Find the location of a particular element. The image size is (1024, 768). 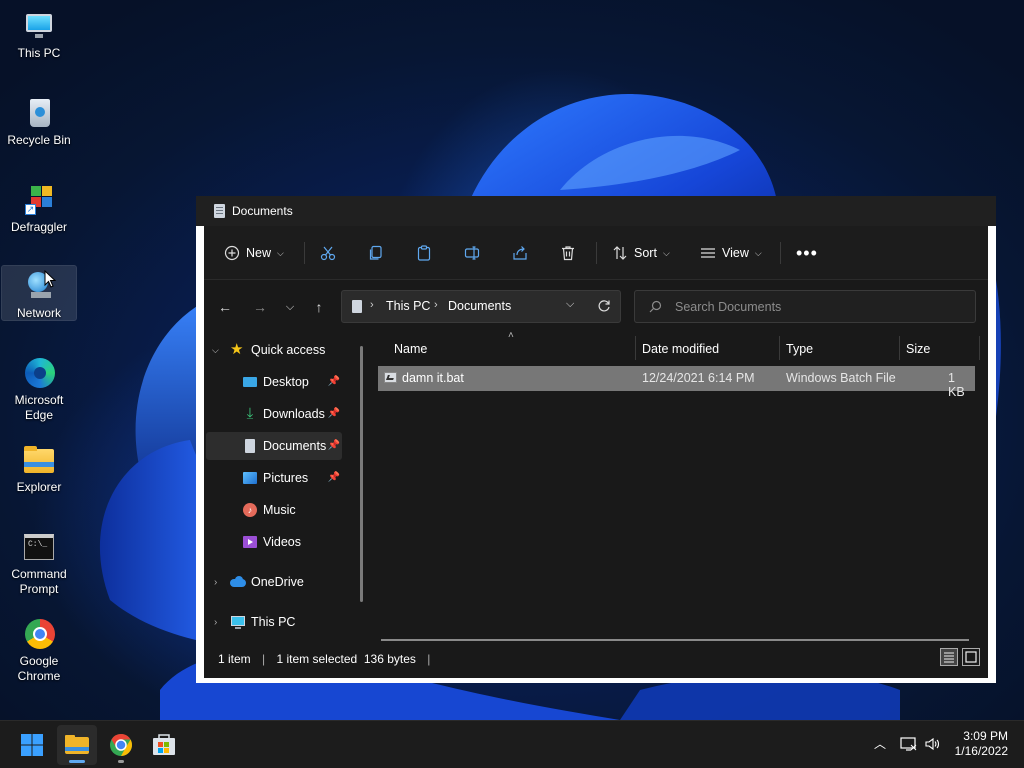

cut-button is located at coordinates (328, 253).